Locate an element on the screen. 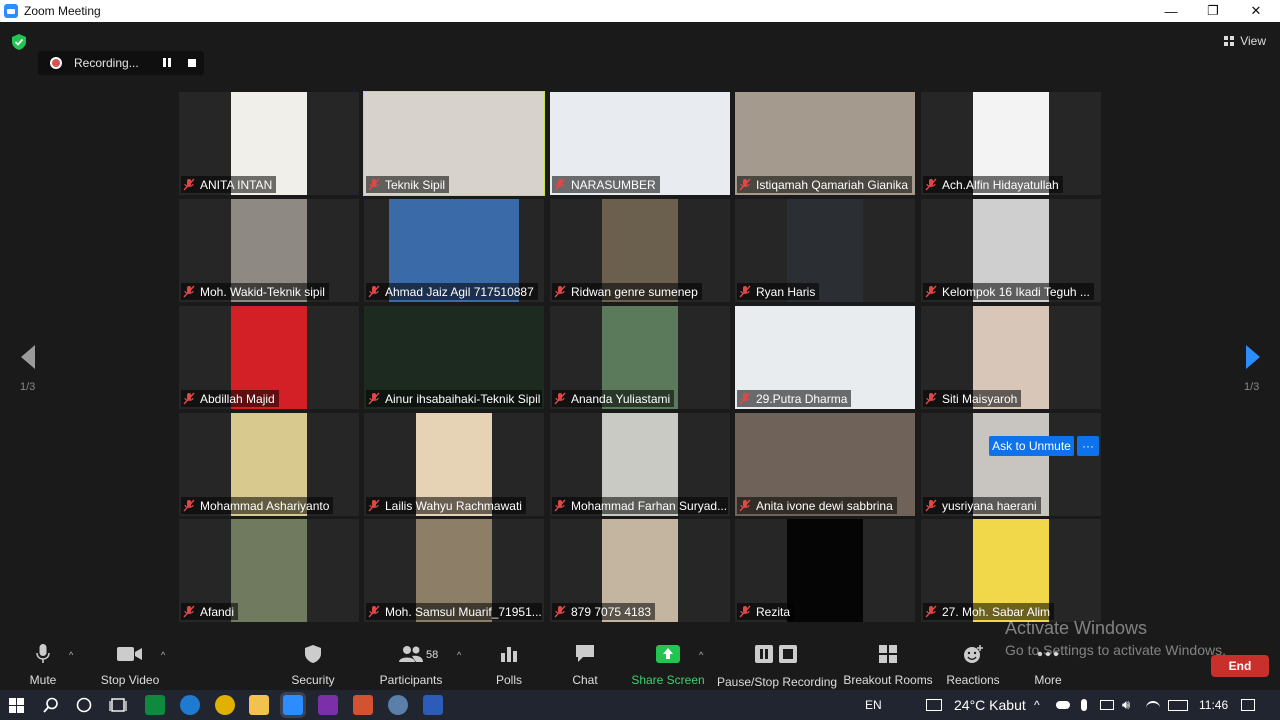 The height and width of the screenshot is (720, 1280). search-icon is located at coordinates (51, 705).